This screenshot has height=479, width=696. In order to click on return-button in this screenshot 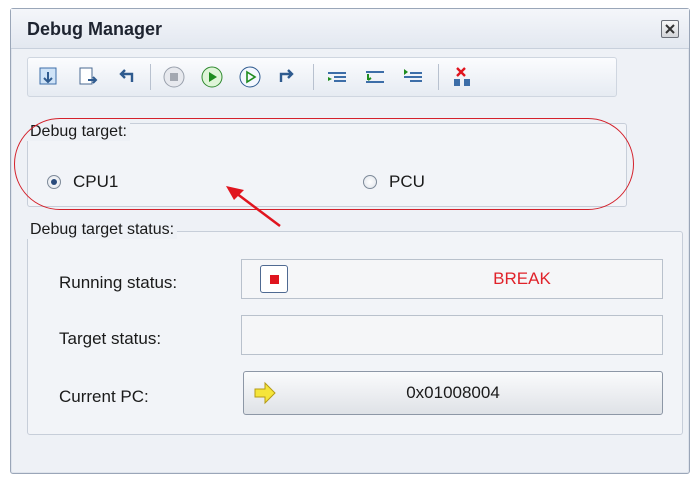, I will do `click(288, 77)`.